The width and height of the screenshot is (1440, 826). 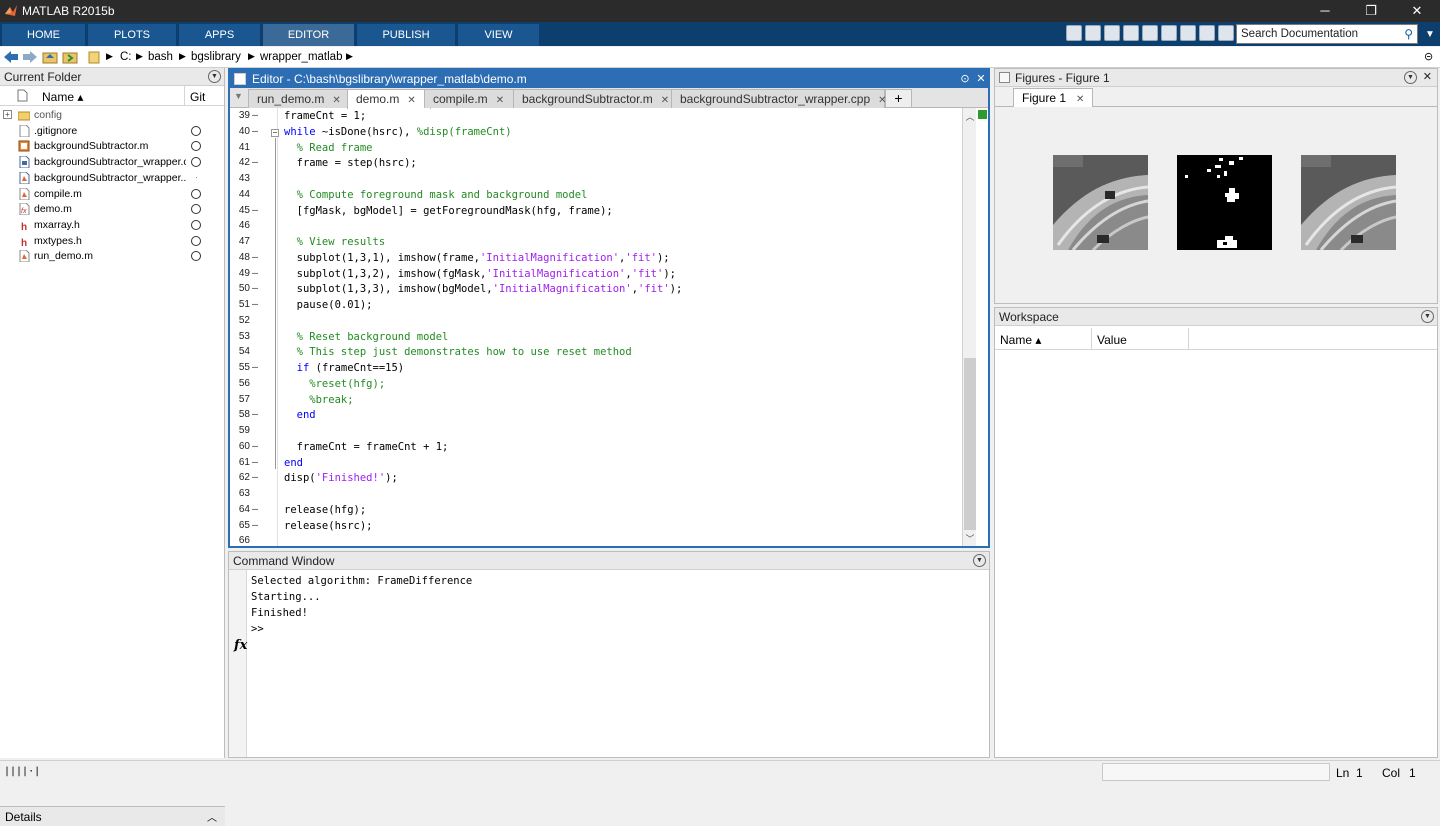 I want to click on paste-icon, so click(x=1150, y=33).